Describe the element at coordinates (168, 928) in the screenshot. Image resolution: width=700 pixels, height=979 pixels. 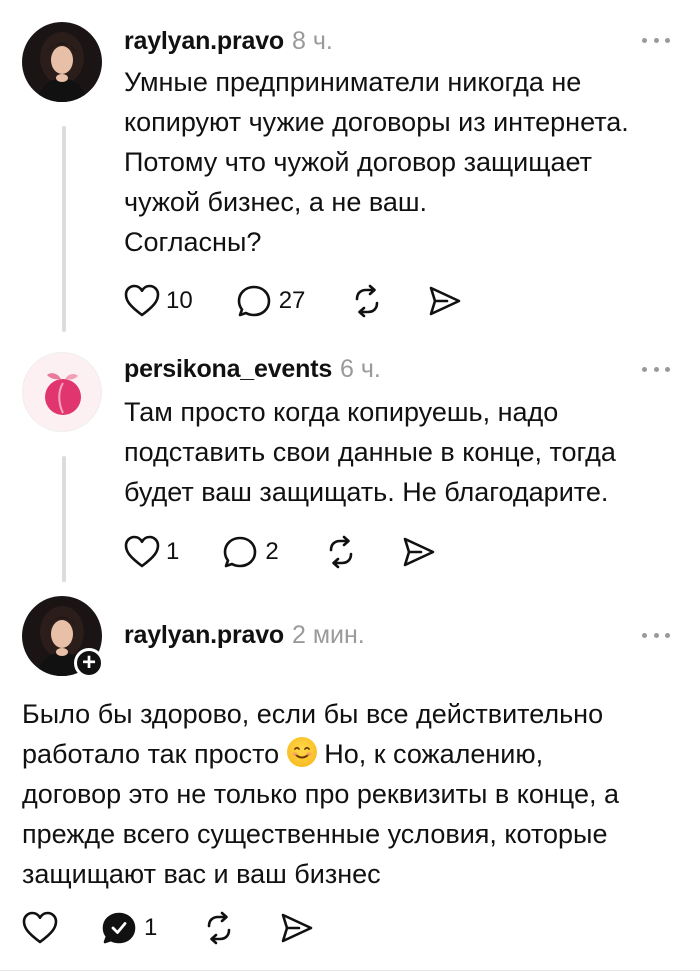
I see `post-actions: 1` at that location.